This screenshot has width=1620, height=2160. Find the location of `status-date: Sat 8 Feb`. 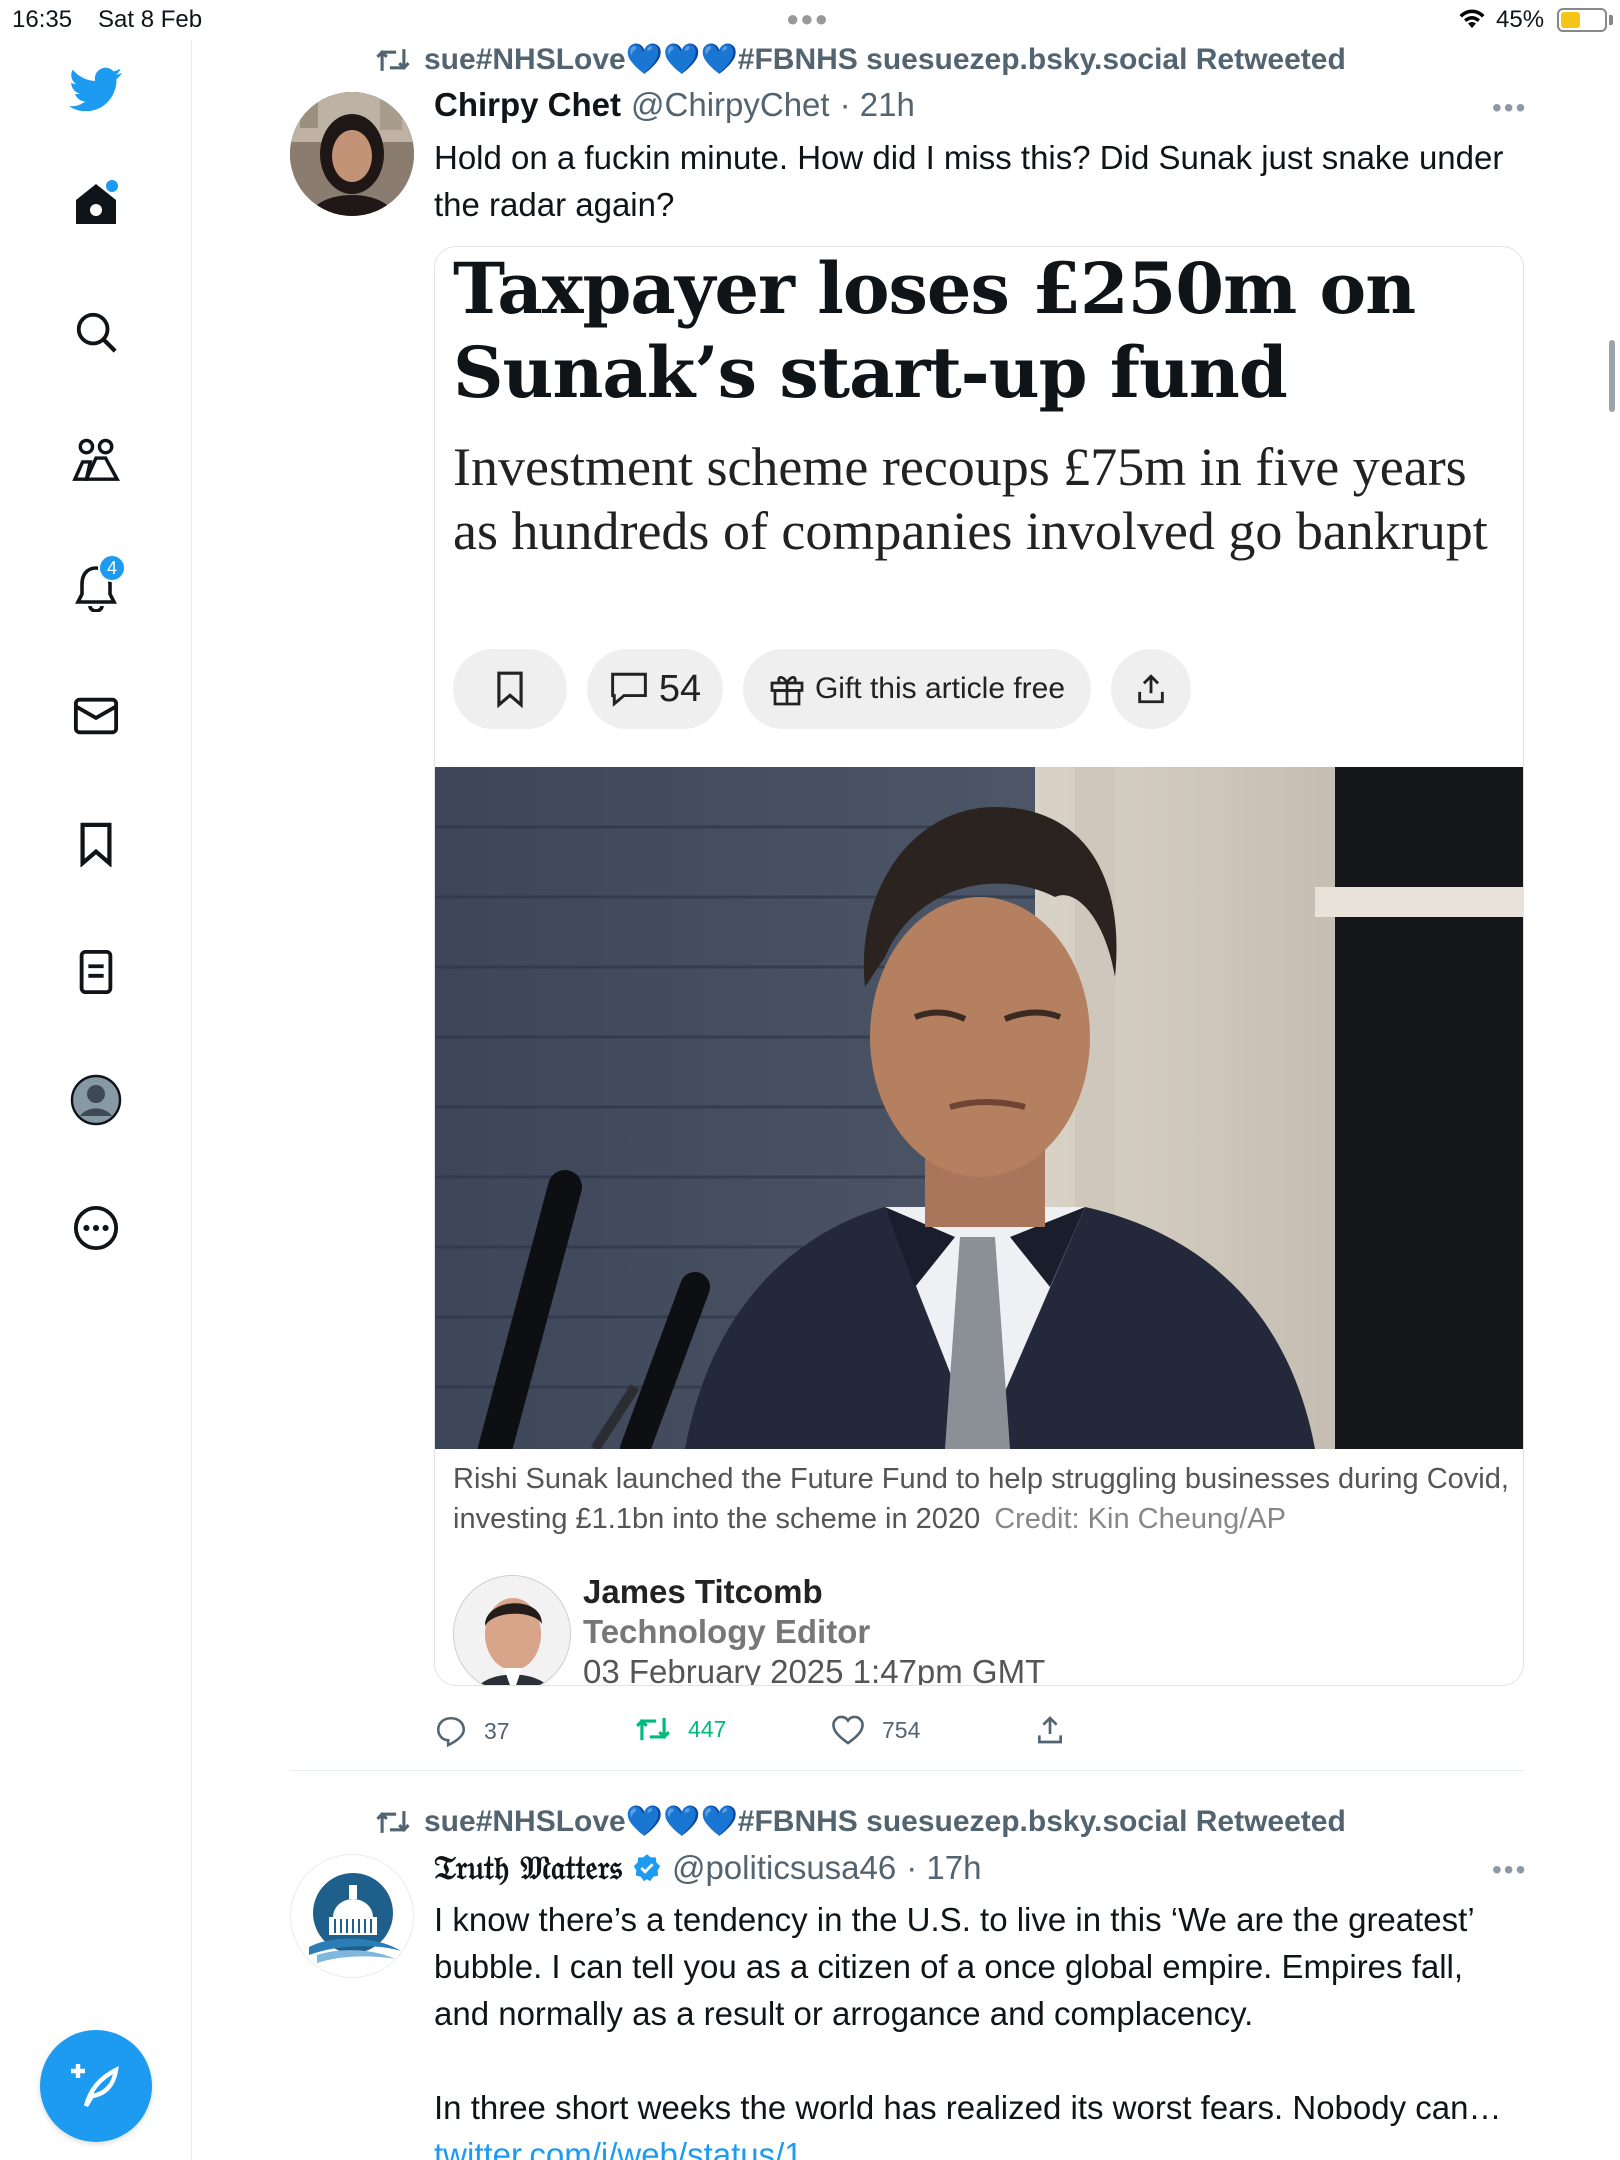

status-date: Sat 8 Feb is located at coordinates (150, 19).